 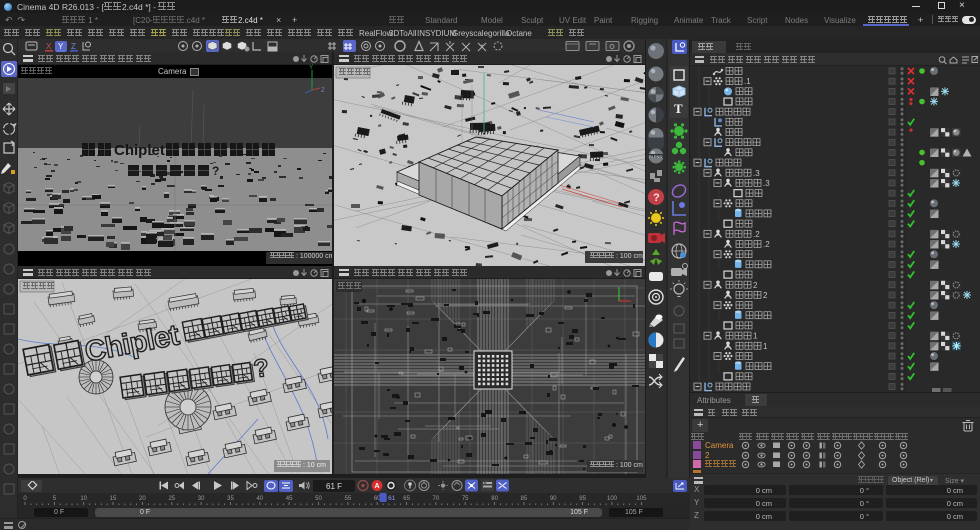 What do you see at coordinates (377, 486) in the screenshot?
I see `svg-text: A` at bounding box center [377, 486].